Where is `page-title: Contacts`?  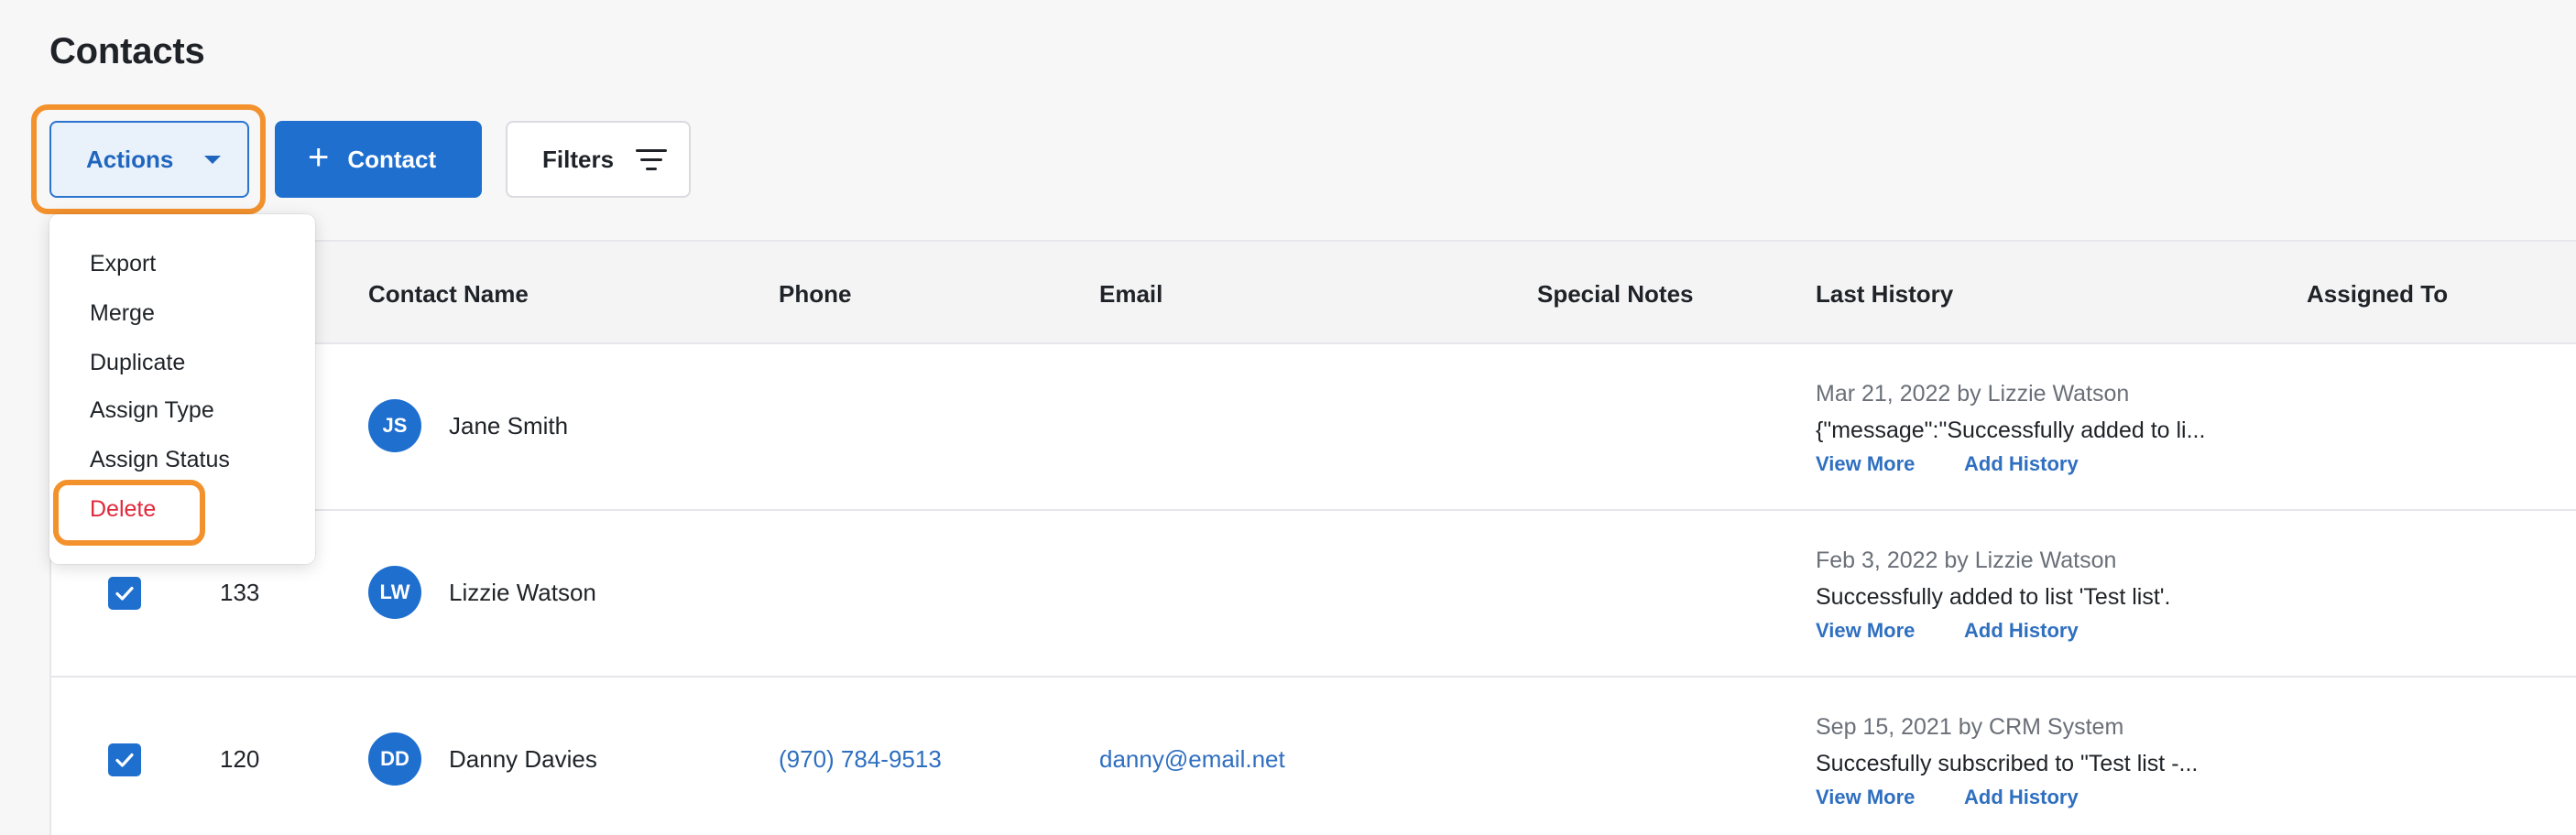
page-title: Contacts is located at coordinates (127, 51).